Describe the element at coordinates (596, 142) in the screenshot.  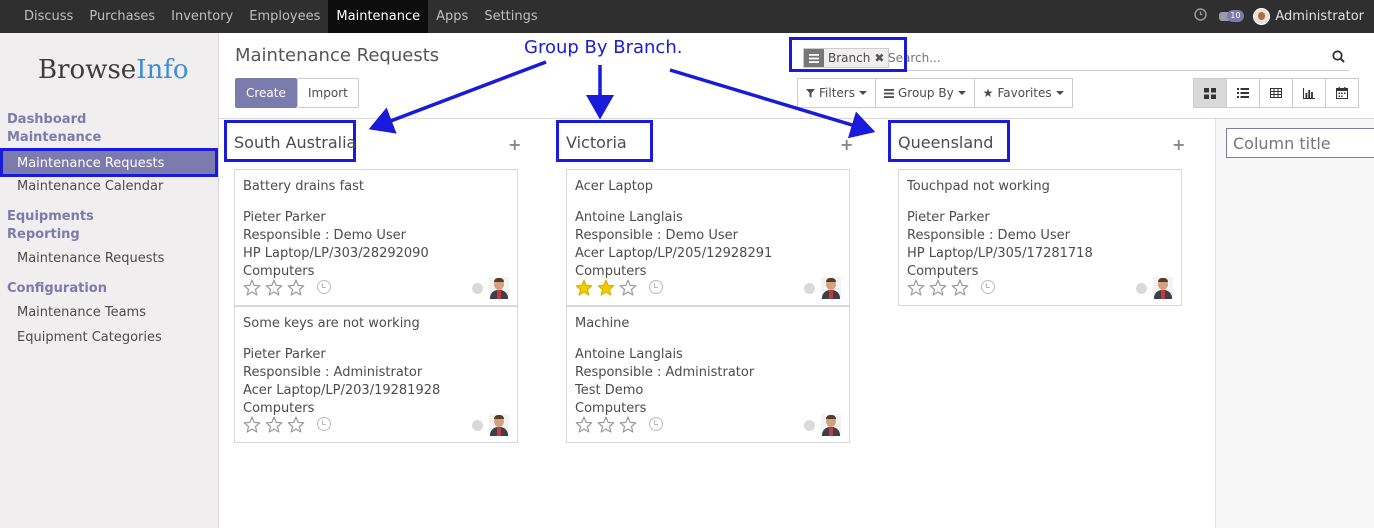
I see `column-title: Victoria` at that location.